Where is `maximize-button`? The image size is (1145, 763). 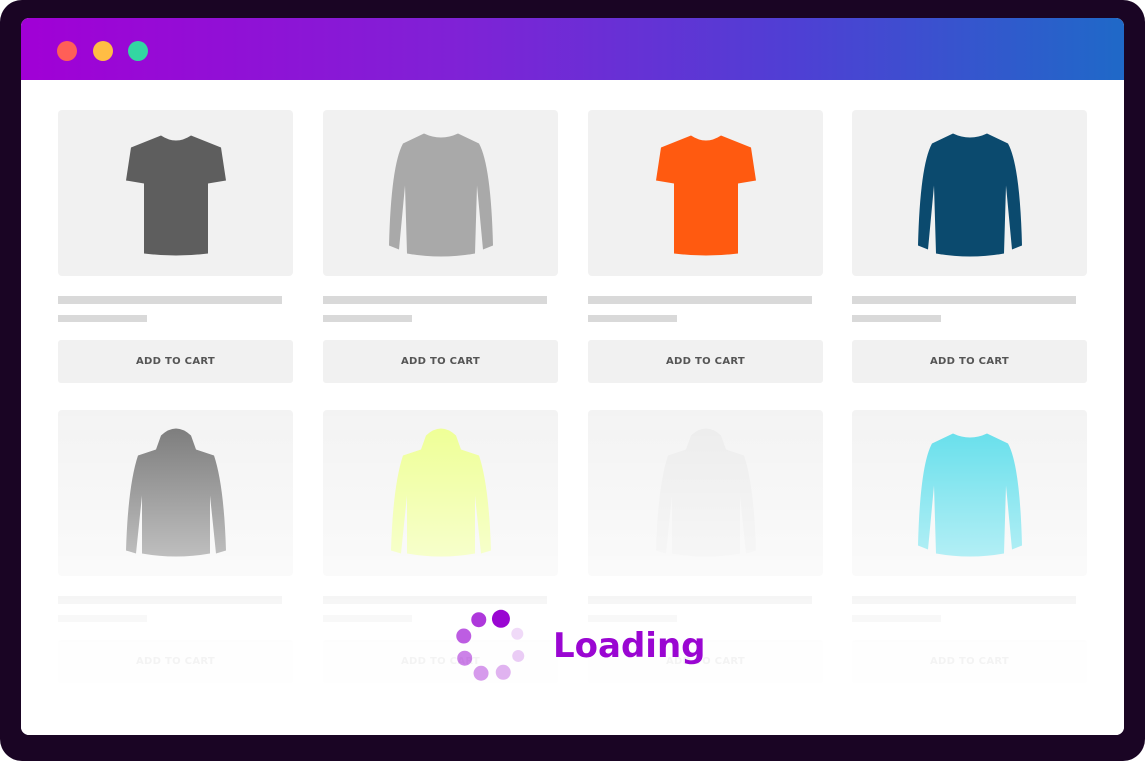
maximize-button is located at coordinates (138, 51).